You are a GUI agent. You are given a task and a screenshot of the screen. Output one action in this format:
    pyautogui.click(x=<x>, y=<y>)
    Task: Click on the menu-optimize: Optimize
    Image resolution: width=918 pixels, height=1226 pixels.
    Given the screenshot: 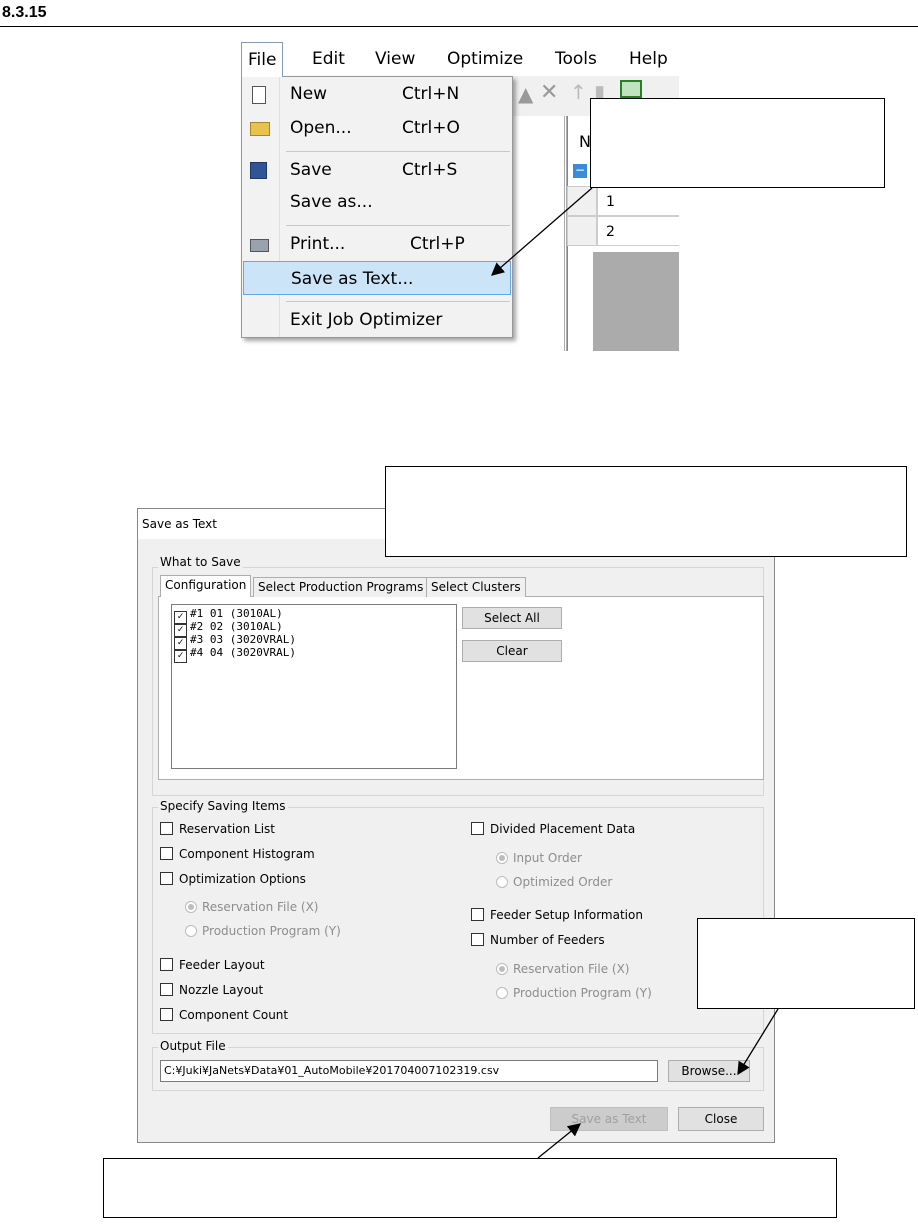 What is the action you would take?
    pyautogui.click(x=485, y=59)
    